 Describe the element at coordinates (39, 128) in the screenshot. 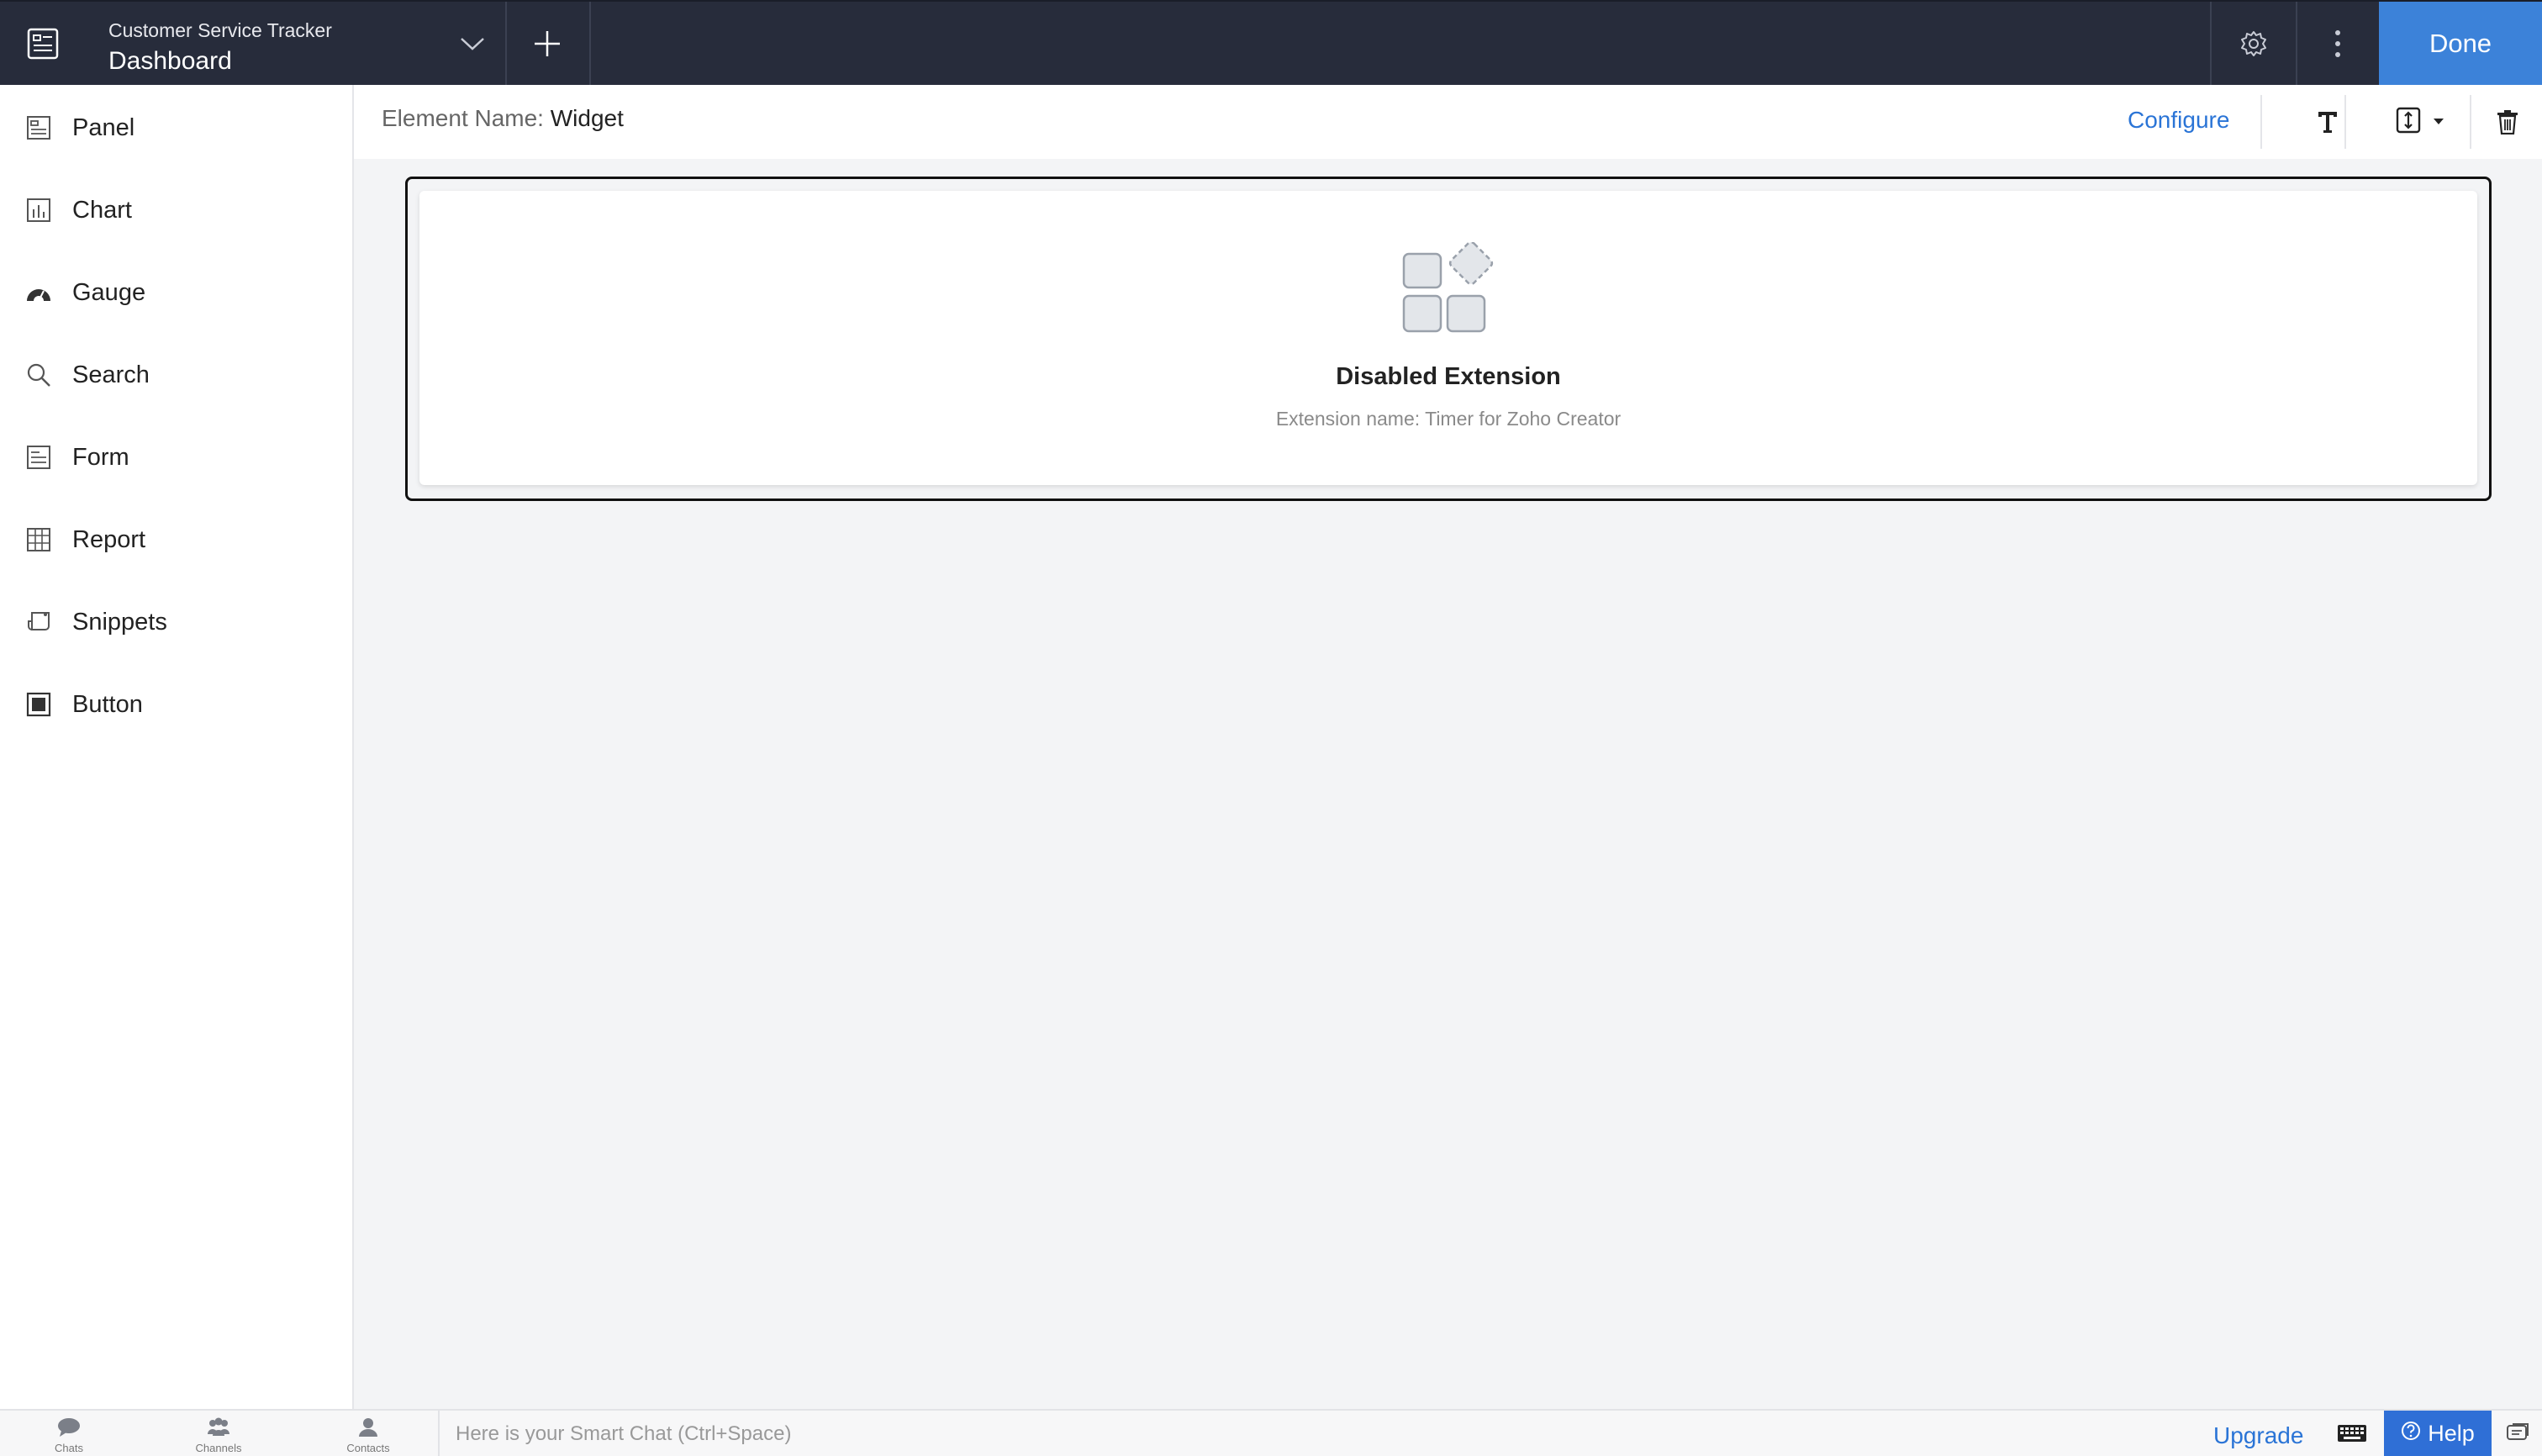

I see `panel-icon` at that location.